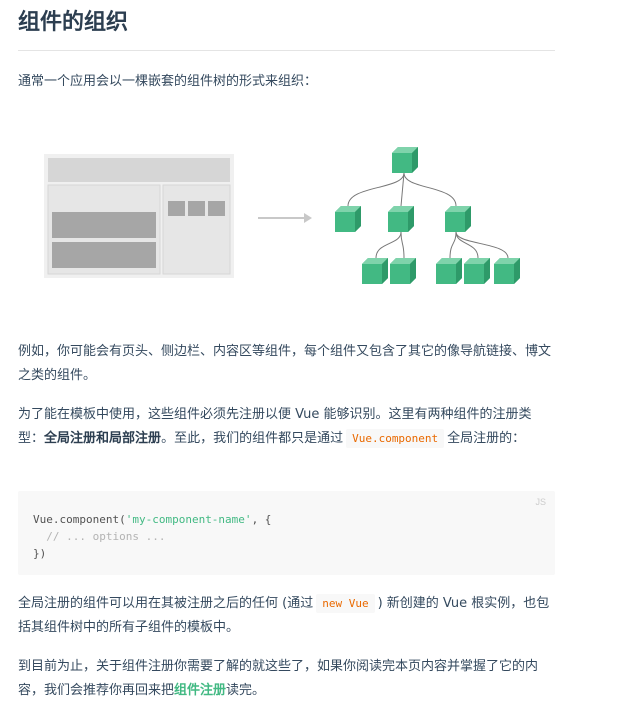 The height and width of the screenshot is (720, 638). I want to click on code-language-label: JS, so click(540, 502).